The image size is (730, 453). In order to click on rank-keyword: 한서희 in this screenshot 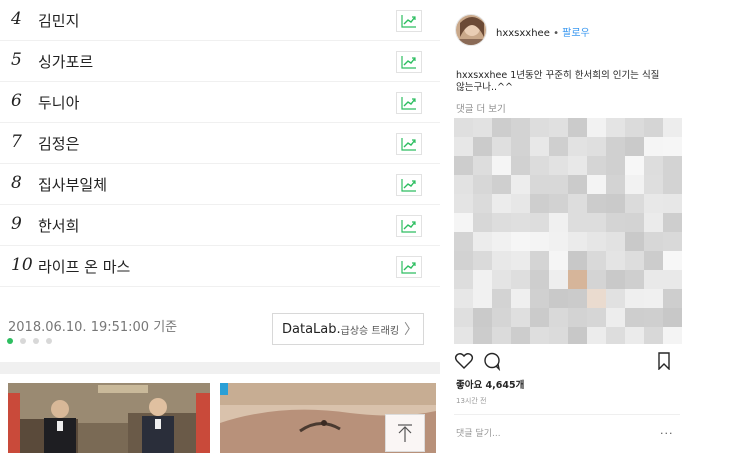, I will do `click(58, 225)`.